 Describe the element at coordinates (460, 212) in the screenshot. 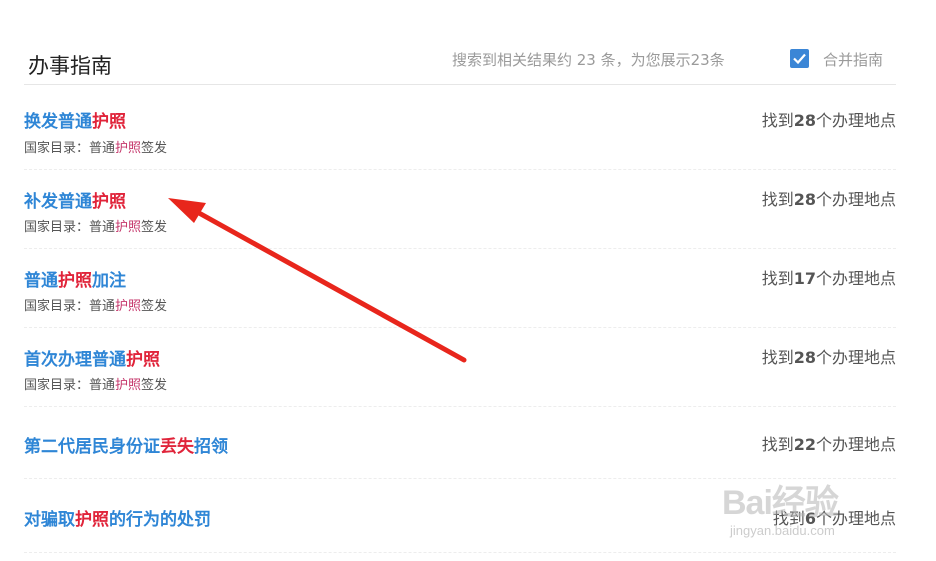

I see `result-row: 补发普通护照 国家目录：普通护照签发 找到28个办理地点` at that location.